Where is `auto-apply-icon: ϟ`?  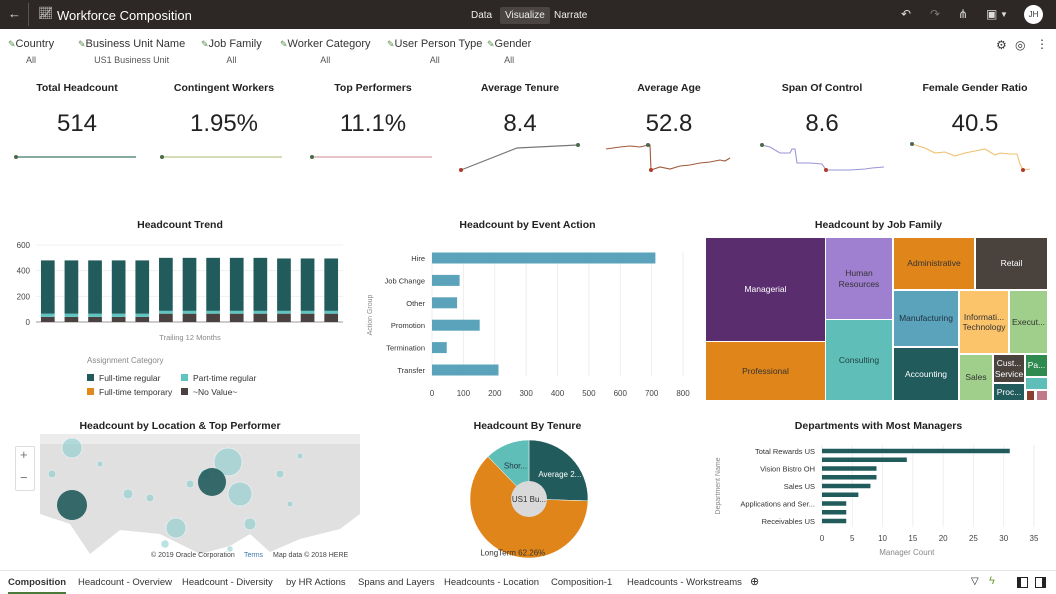
auto-apply-icon: ϟ is located at coordinates (992, 581).